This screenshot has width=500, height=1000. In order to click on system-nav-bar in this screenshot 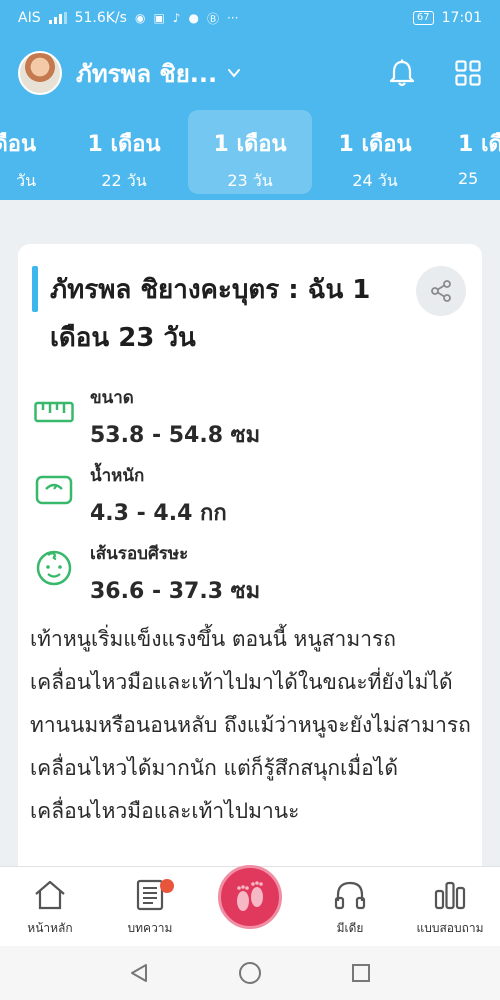, I will do `click(250, 973)`.